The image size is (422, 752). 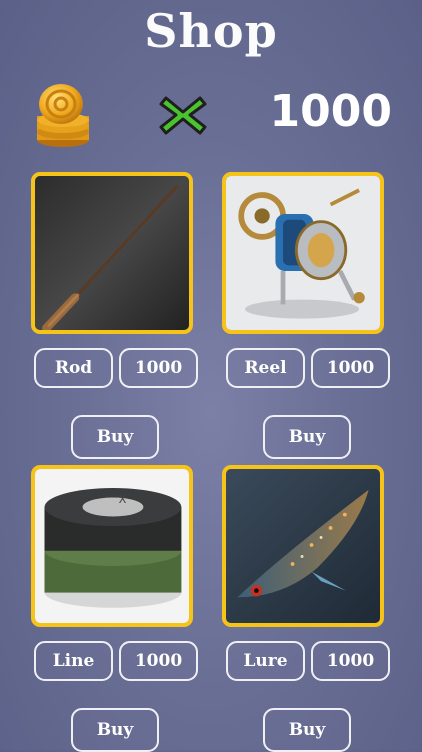 I want to click on lure-image-card, so click(x=303, y=546).